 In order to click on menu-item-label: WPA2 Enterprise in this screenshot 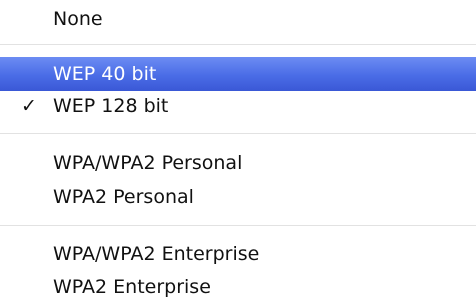, I will do `click(132, 287)`.